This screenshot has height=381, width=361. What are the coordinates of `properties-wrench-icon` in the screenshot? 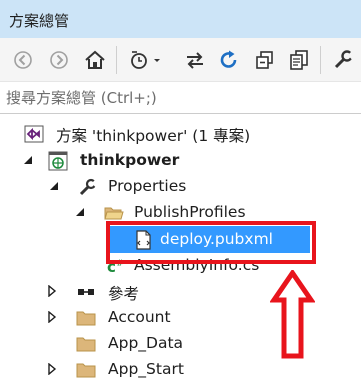 It's located at (343, 60).